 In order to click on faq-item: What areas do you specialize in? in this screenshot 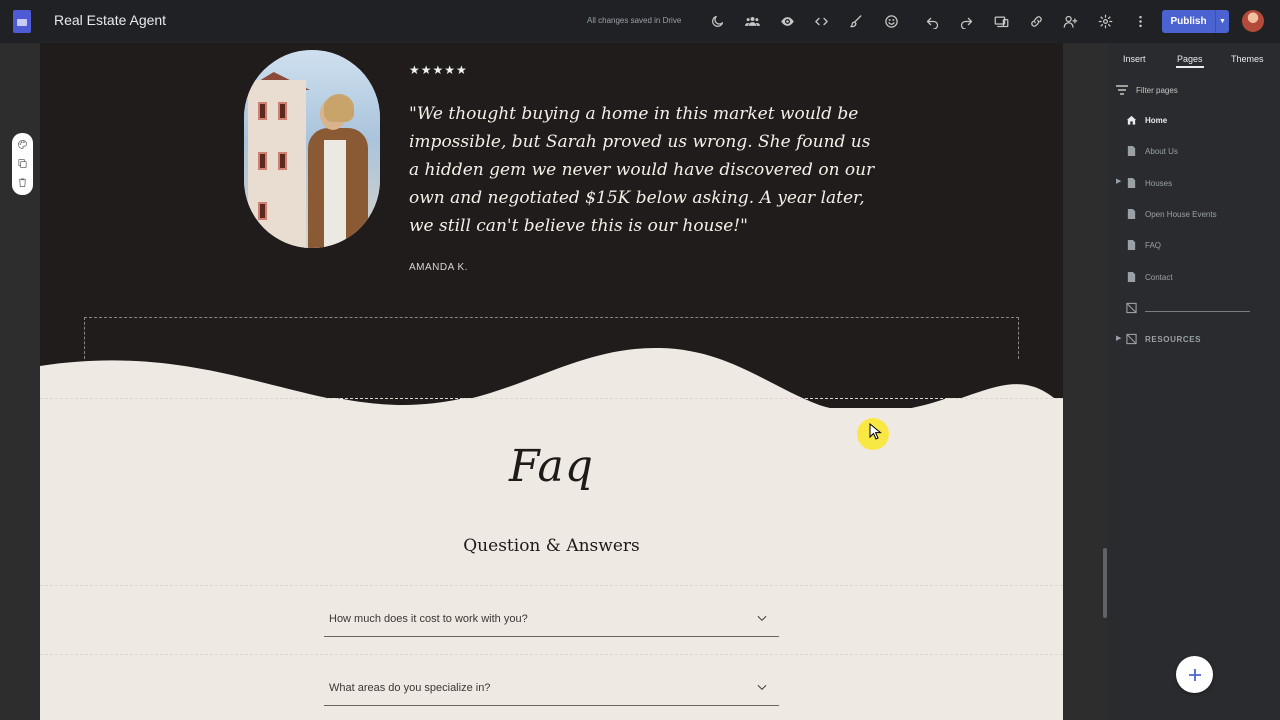, I will do `click(551, 688)`.